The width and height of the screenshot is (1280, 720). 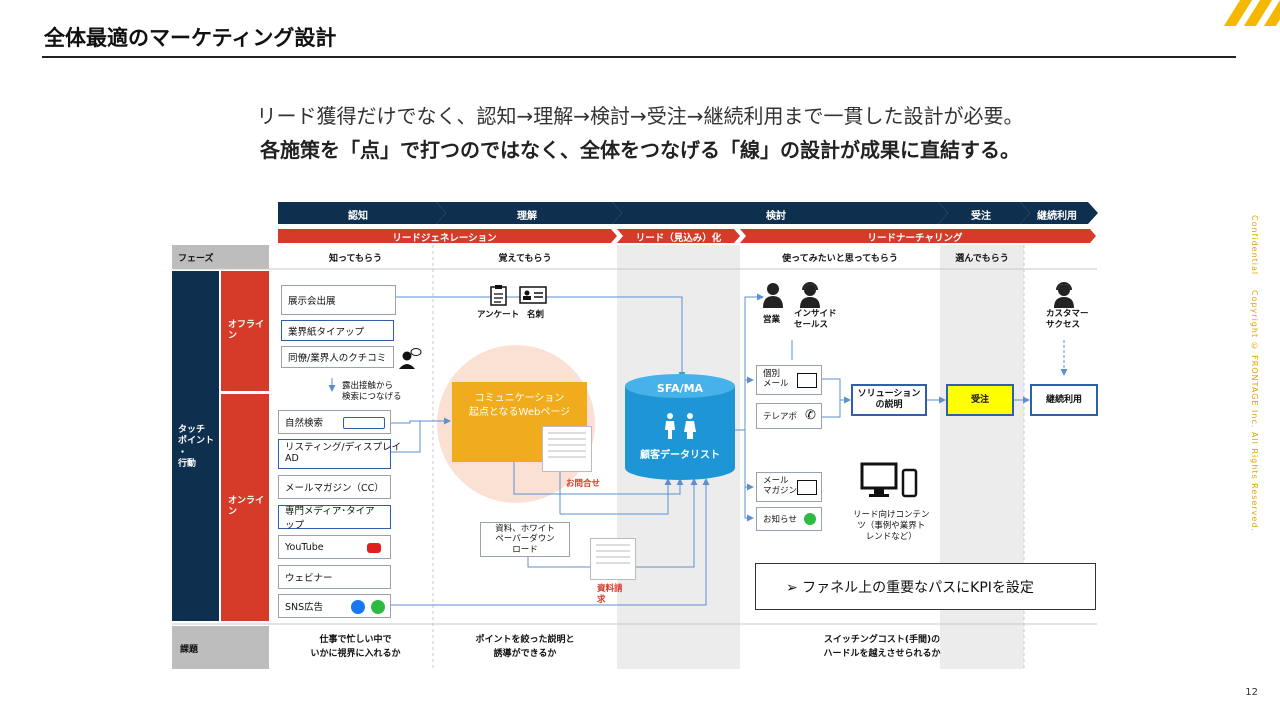 I want to click on survey-clipboard-icon, so click(x=498, y=295).